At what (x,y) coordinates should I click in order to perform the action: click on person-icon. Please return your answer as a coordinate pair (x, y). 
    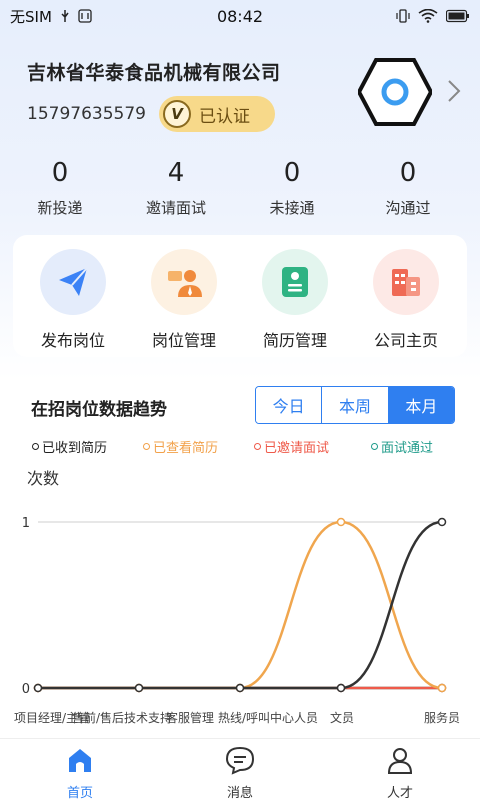
    Looking at the image, I should click on (400, 761).